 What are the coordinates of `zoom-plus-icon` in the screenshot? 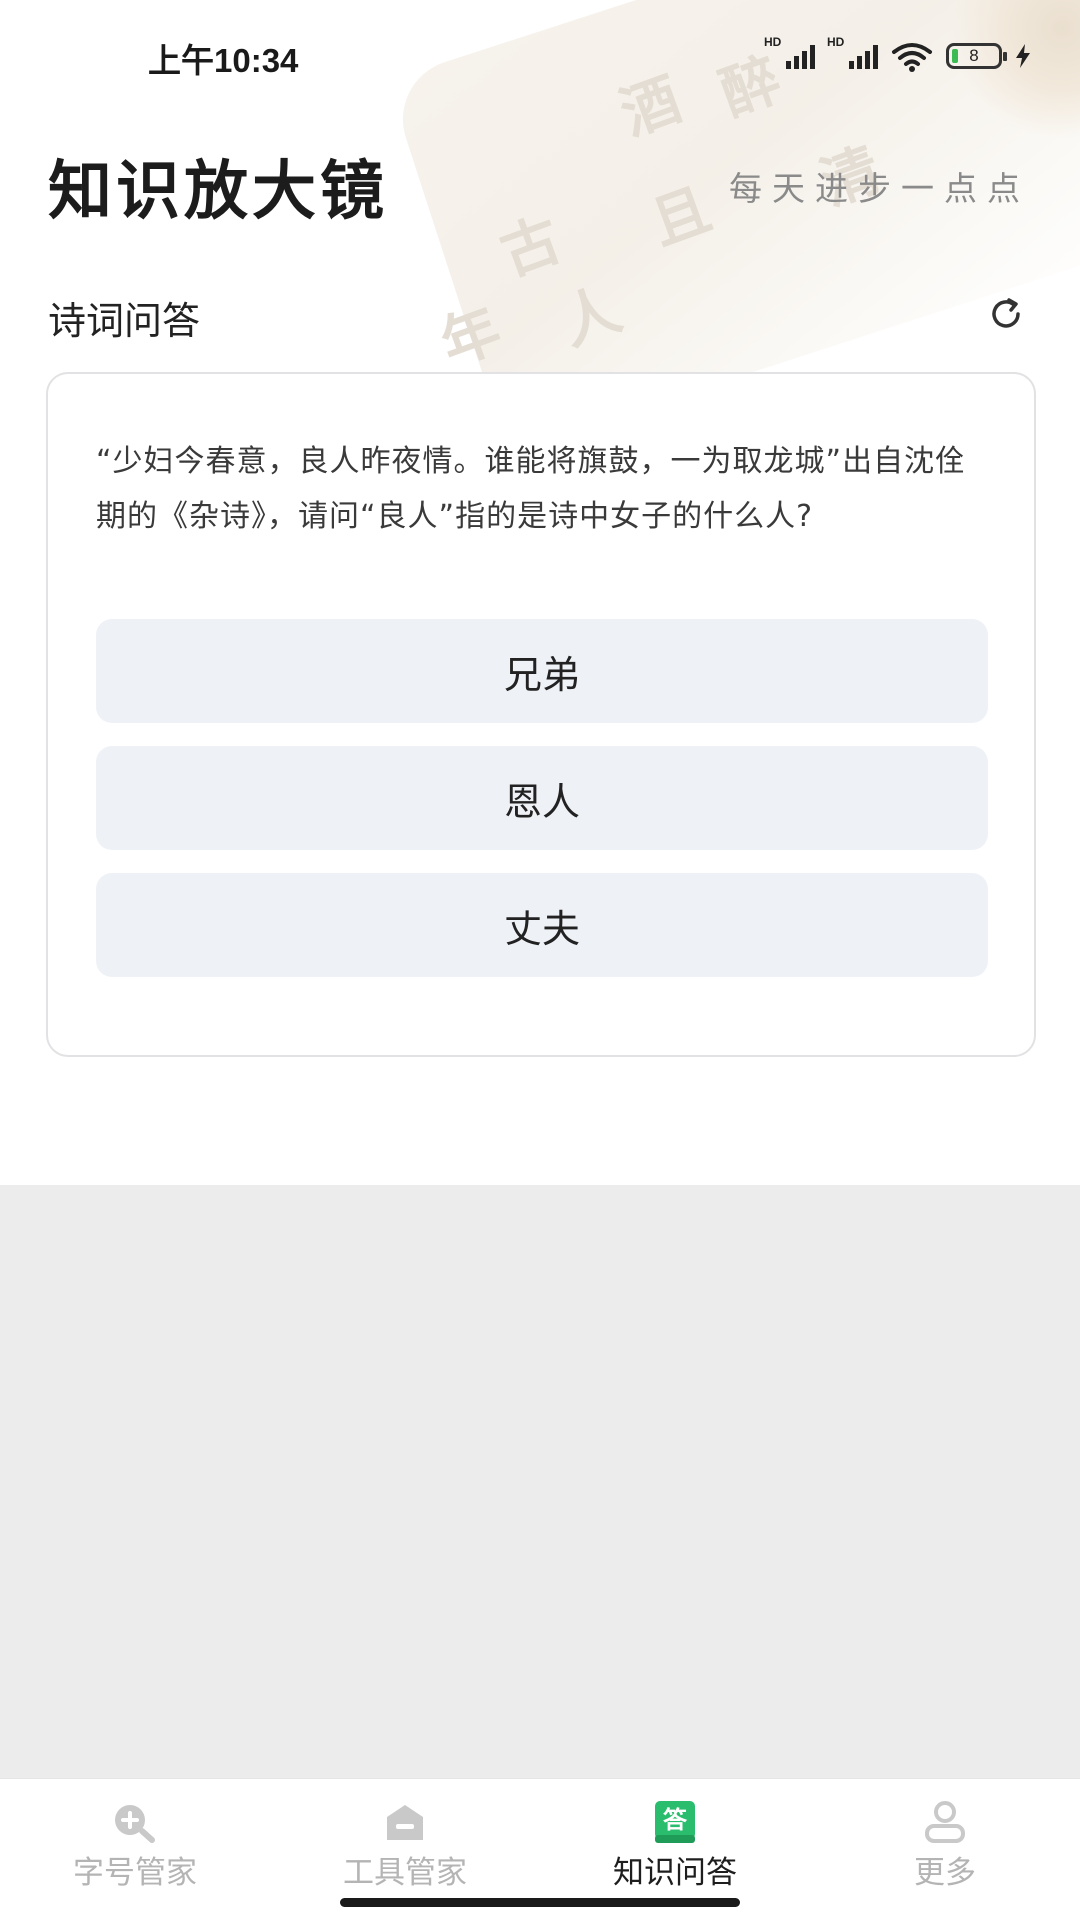 It's located at (135, 1822).